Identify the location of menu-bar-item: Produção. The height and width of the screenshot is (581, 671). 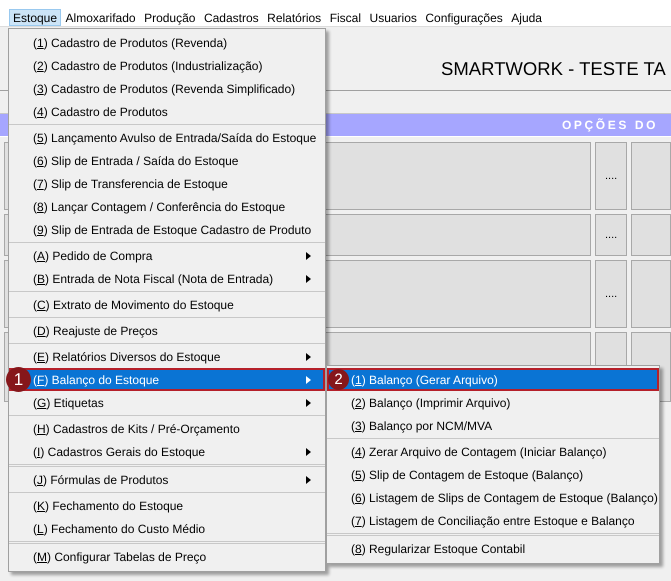
(170, 17).